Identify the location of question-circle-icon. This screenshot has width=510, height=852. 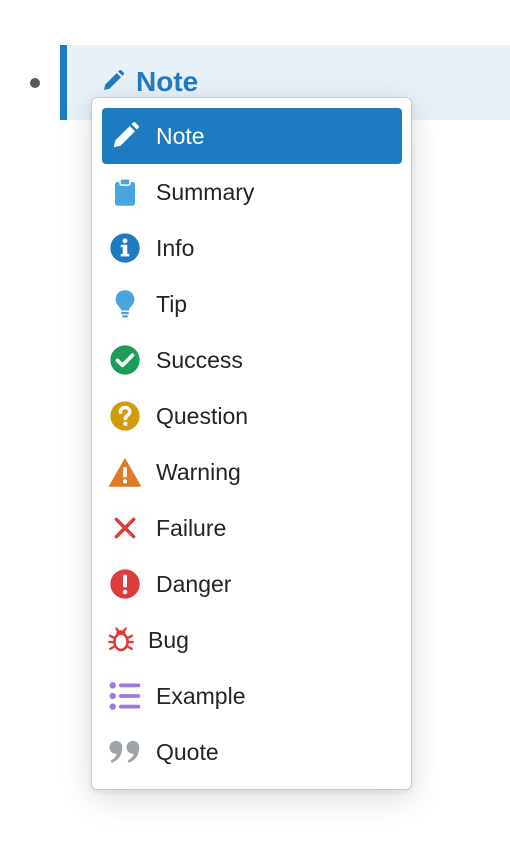
(125, 416).